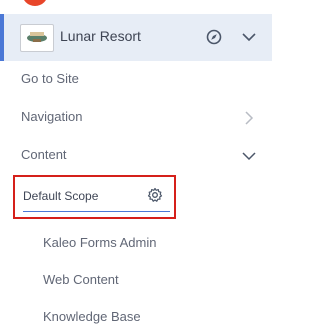  I want to click on site-logo, so click(37, 38).